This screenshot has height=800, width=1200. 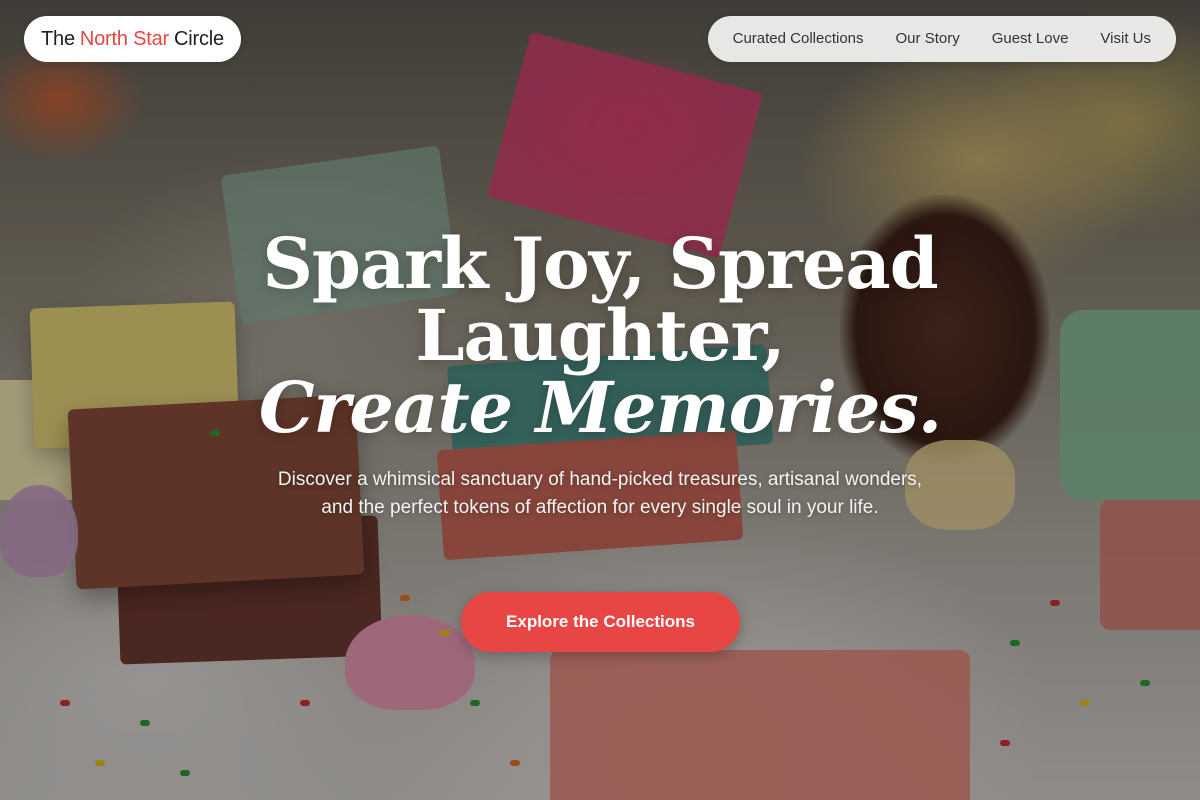 I want to click on nav-item-curated-collections: Curated Collections, so click(x=798, y=39).